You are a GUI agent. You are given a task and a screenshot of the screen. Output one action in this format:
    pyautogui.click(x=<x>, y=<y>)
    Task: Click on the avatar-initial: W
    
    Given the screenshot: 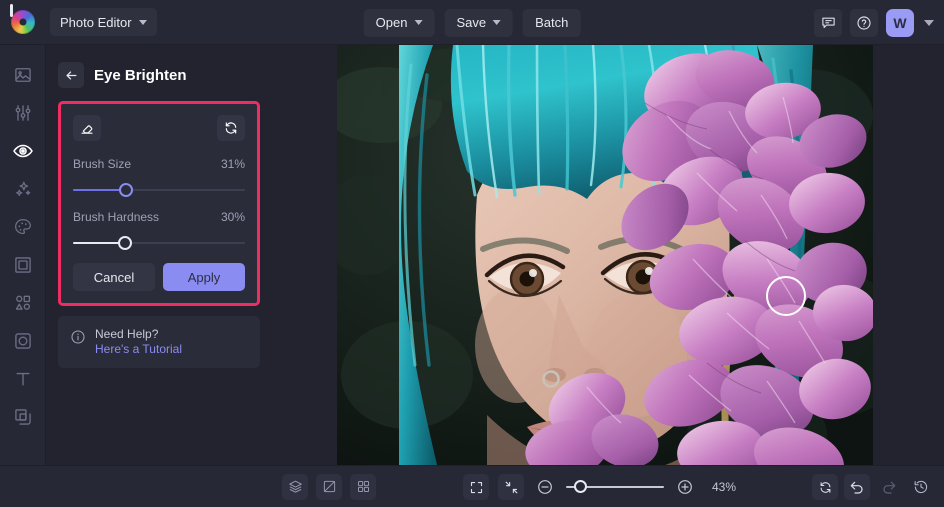 What is the action you would take?
    pyautogui.click(x=900, y=22)
    